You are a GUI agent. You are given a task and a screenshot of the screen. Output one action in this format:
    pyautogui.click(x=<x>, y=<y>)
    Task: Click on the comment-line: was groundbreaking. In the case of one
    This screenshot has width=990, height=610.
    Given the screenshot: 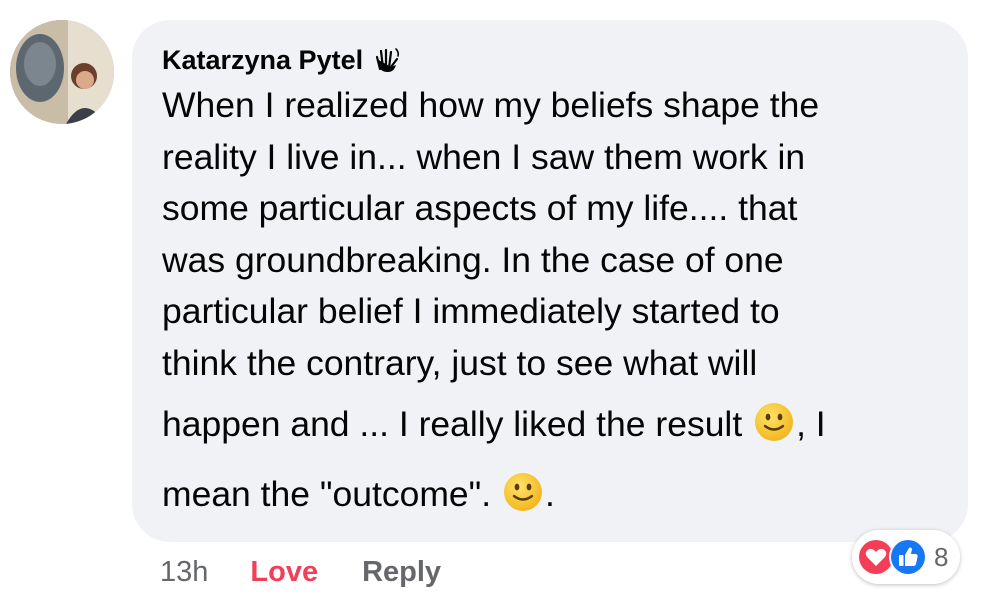 What is the action you would take?
    pyautogui.click(x=473, y=259)
    